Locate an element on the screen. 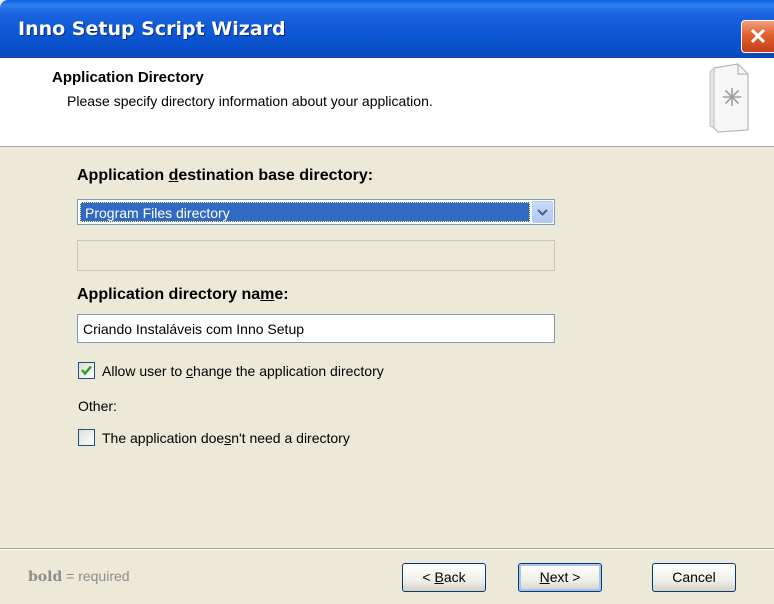  checkmark-icon is located at coordinates (86, 370).